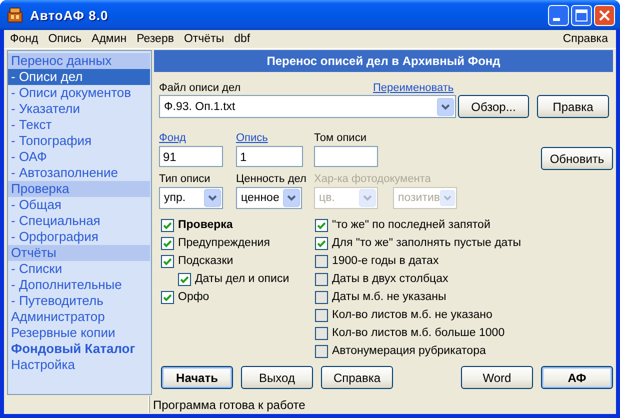 The image size is (620, 418). Describe the element at coordinates (411, 225) in the screenshot. I see `checkbox-label: "то же" по последней запятой` at that location.